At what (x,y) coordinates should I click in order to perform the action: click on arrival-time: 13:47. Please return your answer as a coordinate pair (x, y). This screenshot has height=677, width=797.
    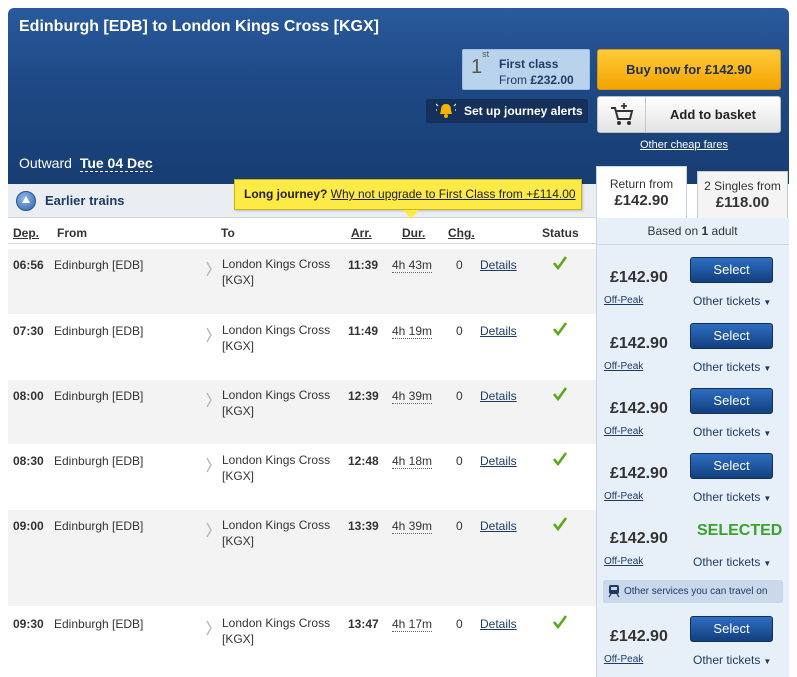
    Looking at the image, I should click on (363, 624).